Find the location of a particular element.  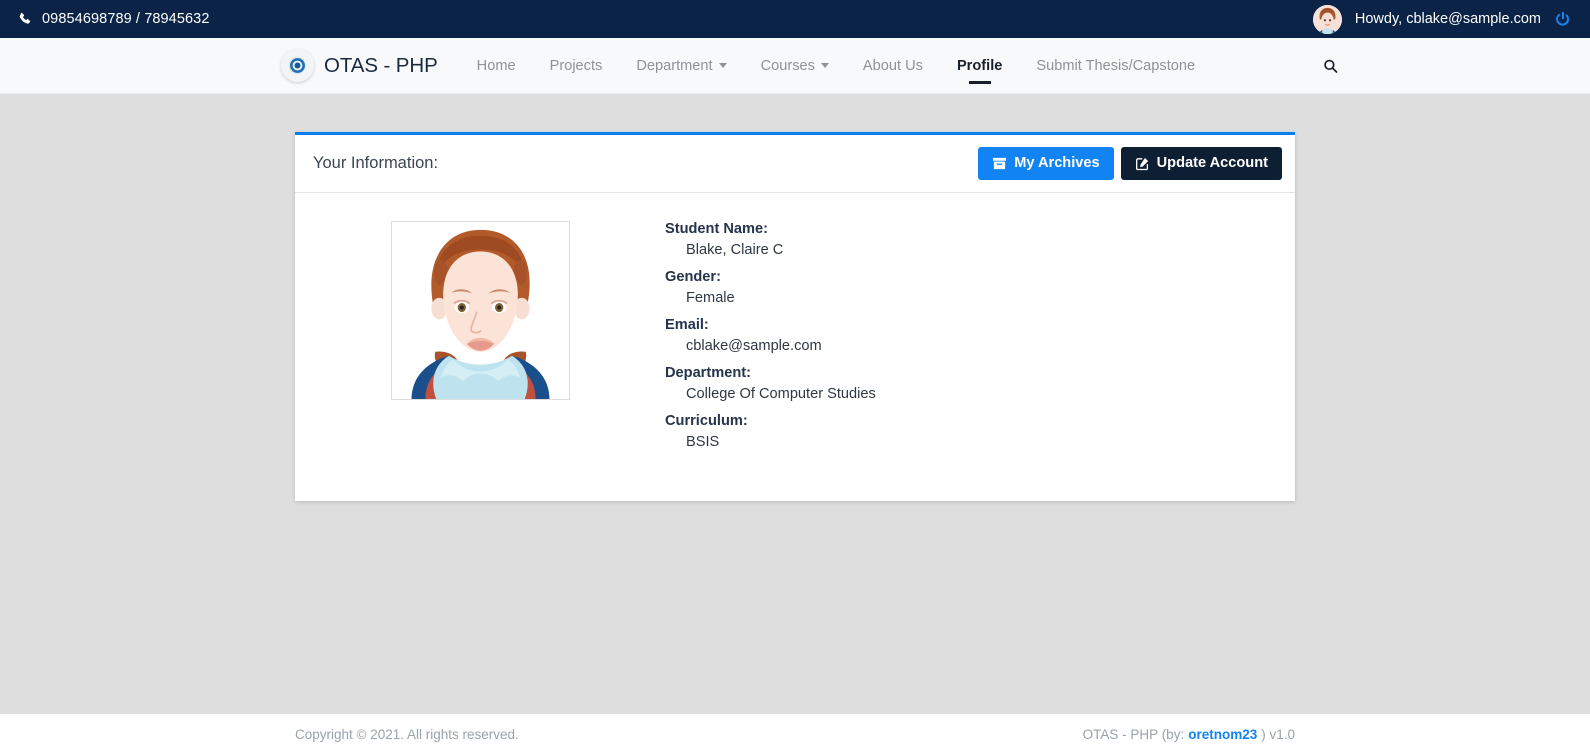

nav-label: Home is located at coordinates (496, 65).